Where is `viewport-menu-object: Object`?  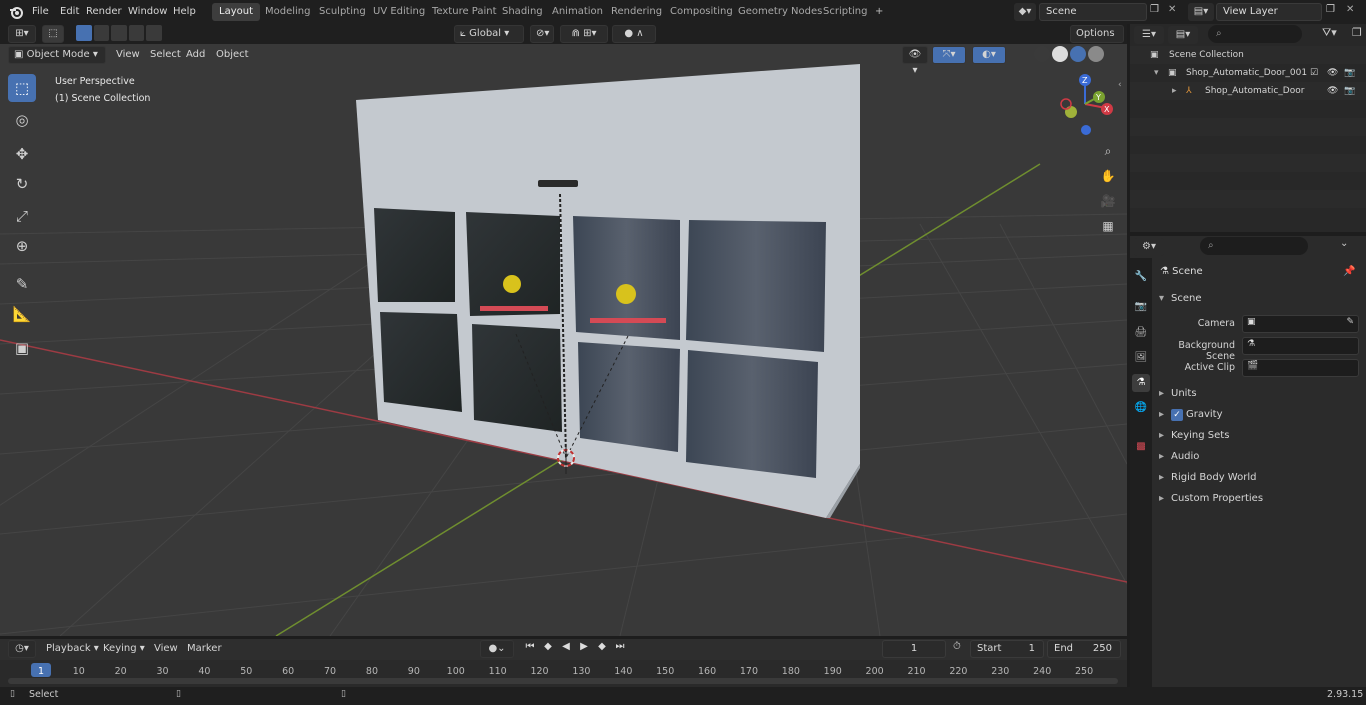 viewport-menu-object: Object is located at coordinates (232, 55).